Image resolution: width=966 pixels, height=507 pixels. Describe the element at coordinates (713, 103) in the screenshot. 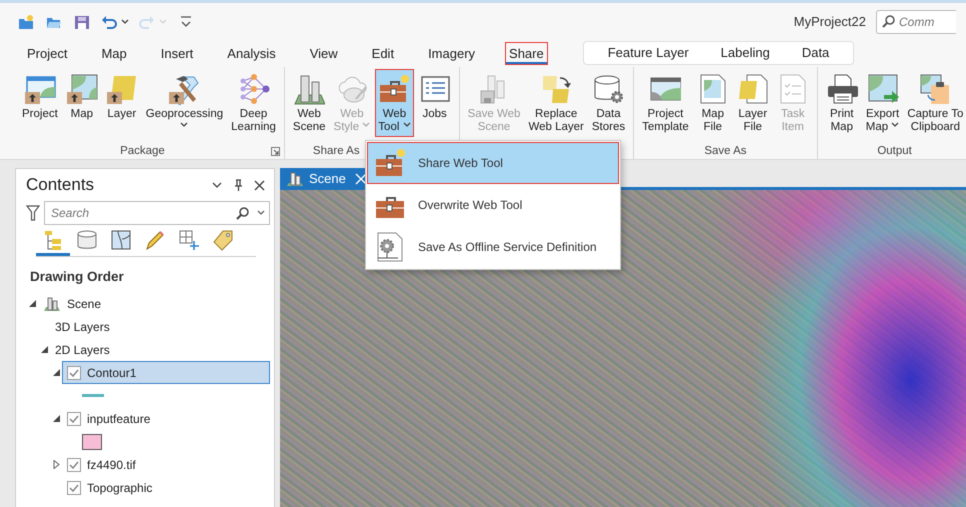

I see `ribbon-button: Map File` at that location.